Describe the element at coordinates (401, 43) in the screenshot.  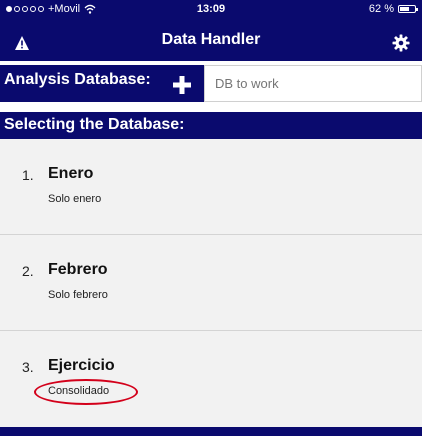
I see `gear-icon` at that location.